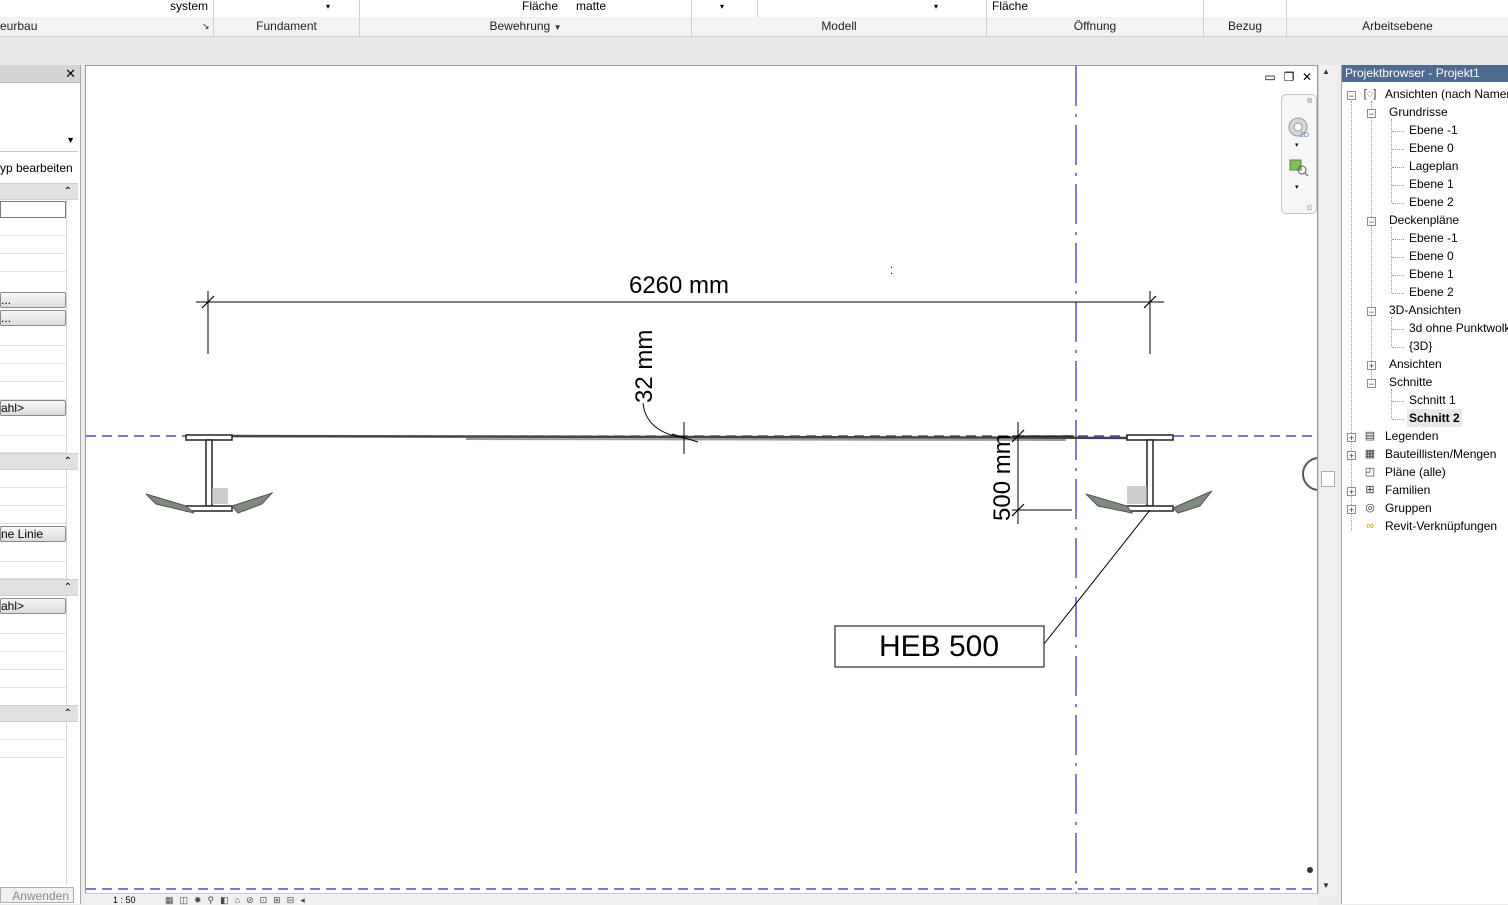  I want to click on tree-node-legenden: Legenden, so click(1411, 436).